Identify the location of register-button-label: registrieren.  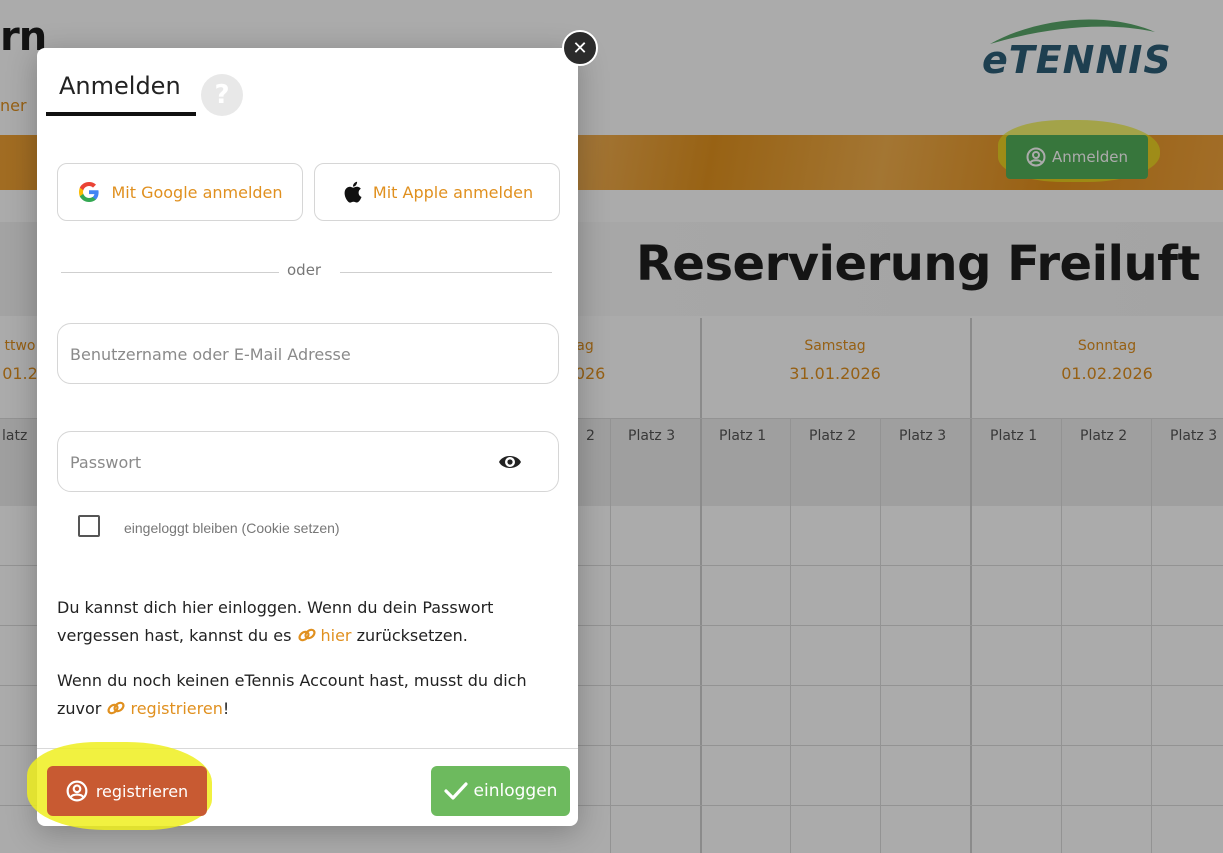
(142, 791).